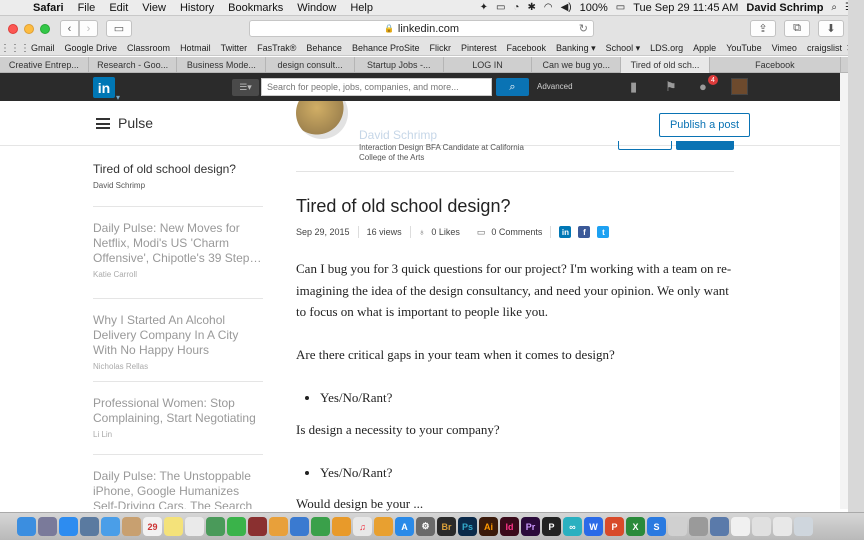  What do you see at coordinates (484, 7) in the screenshot?
I see `dropbox-icon: ✦` at bounding box center [484, 7].